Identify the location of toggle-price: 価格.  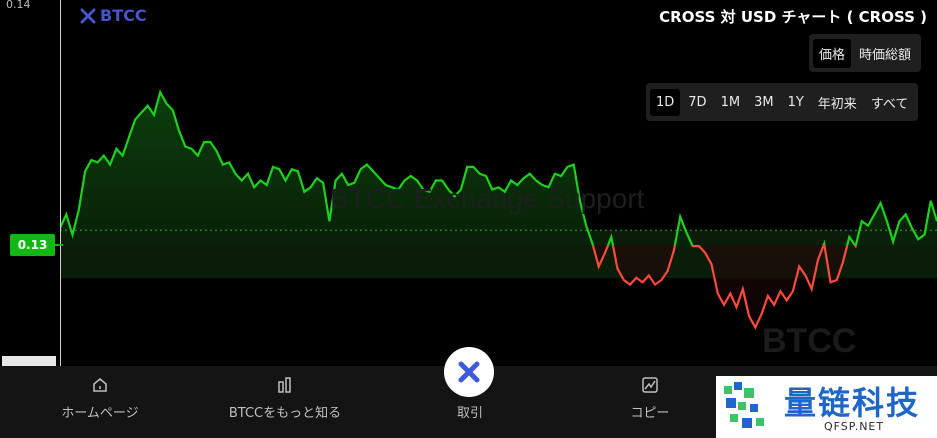
(832, 53).